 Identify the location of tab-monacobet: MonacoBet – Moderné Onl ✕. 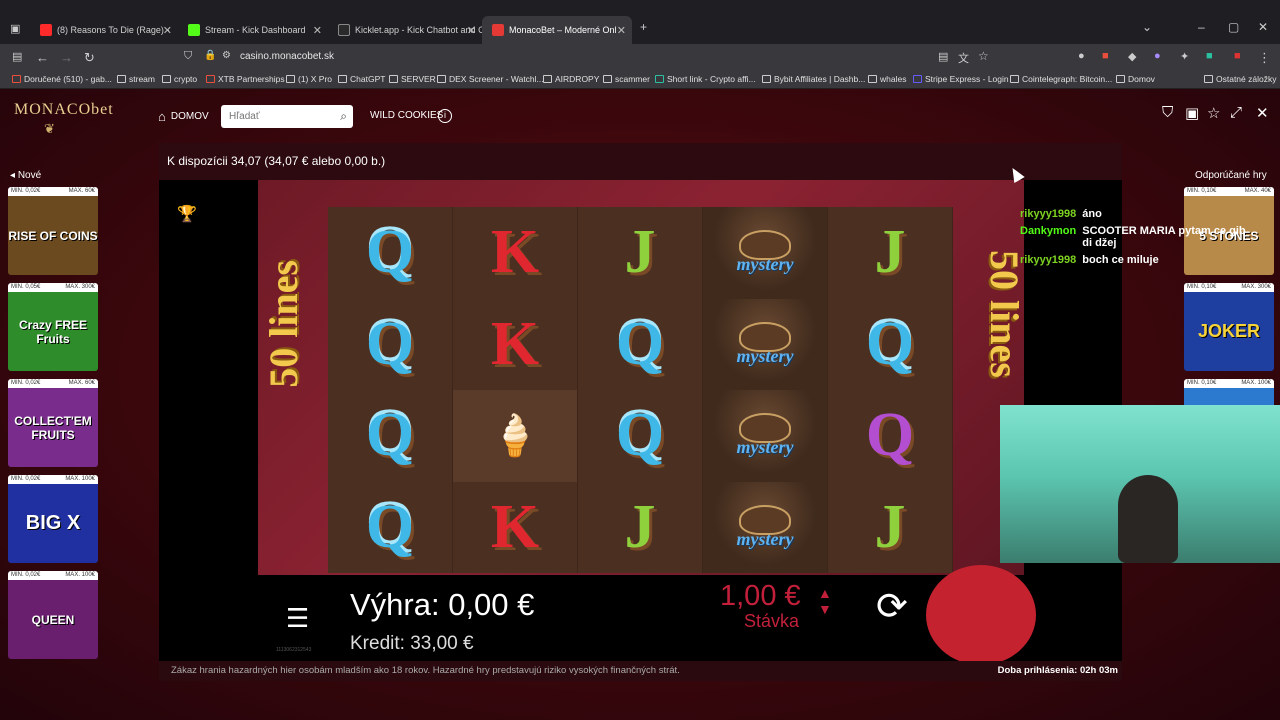
(557, 30).